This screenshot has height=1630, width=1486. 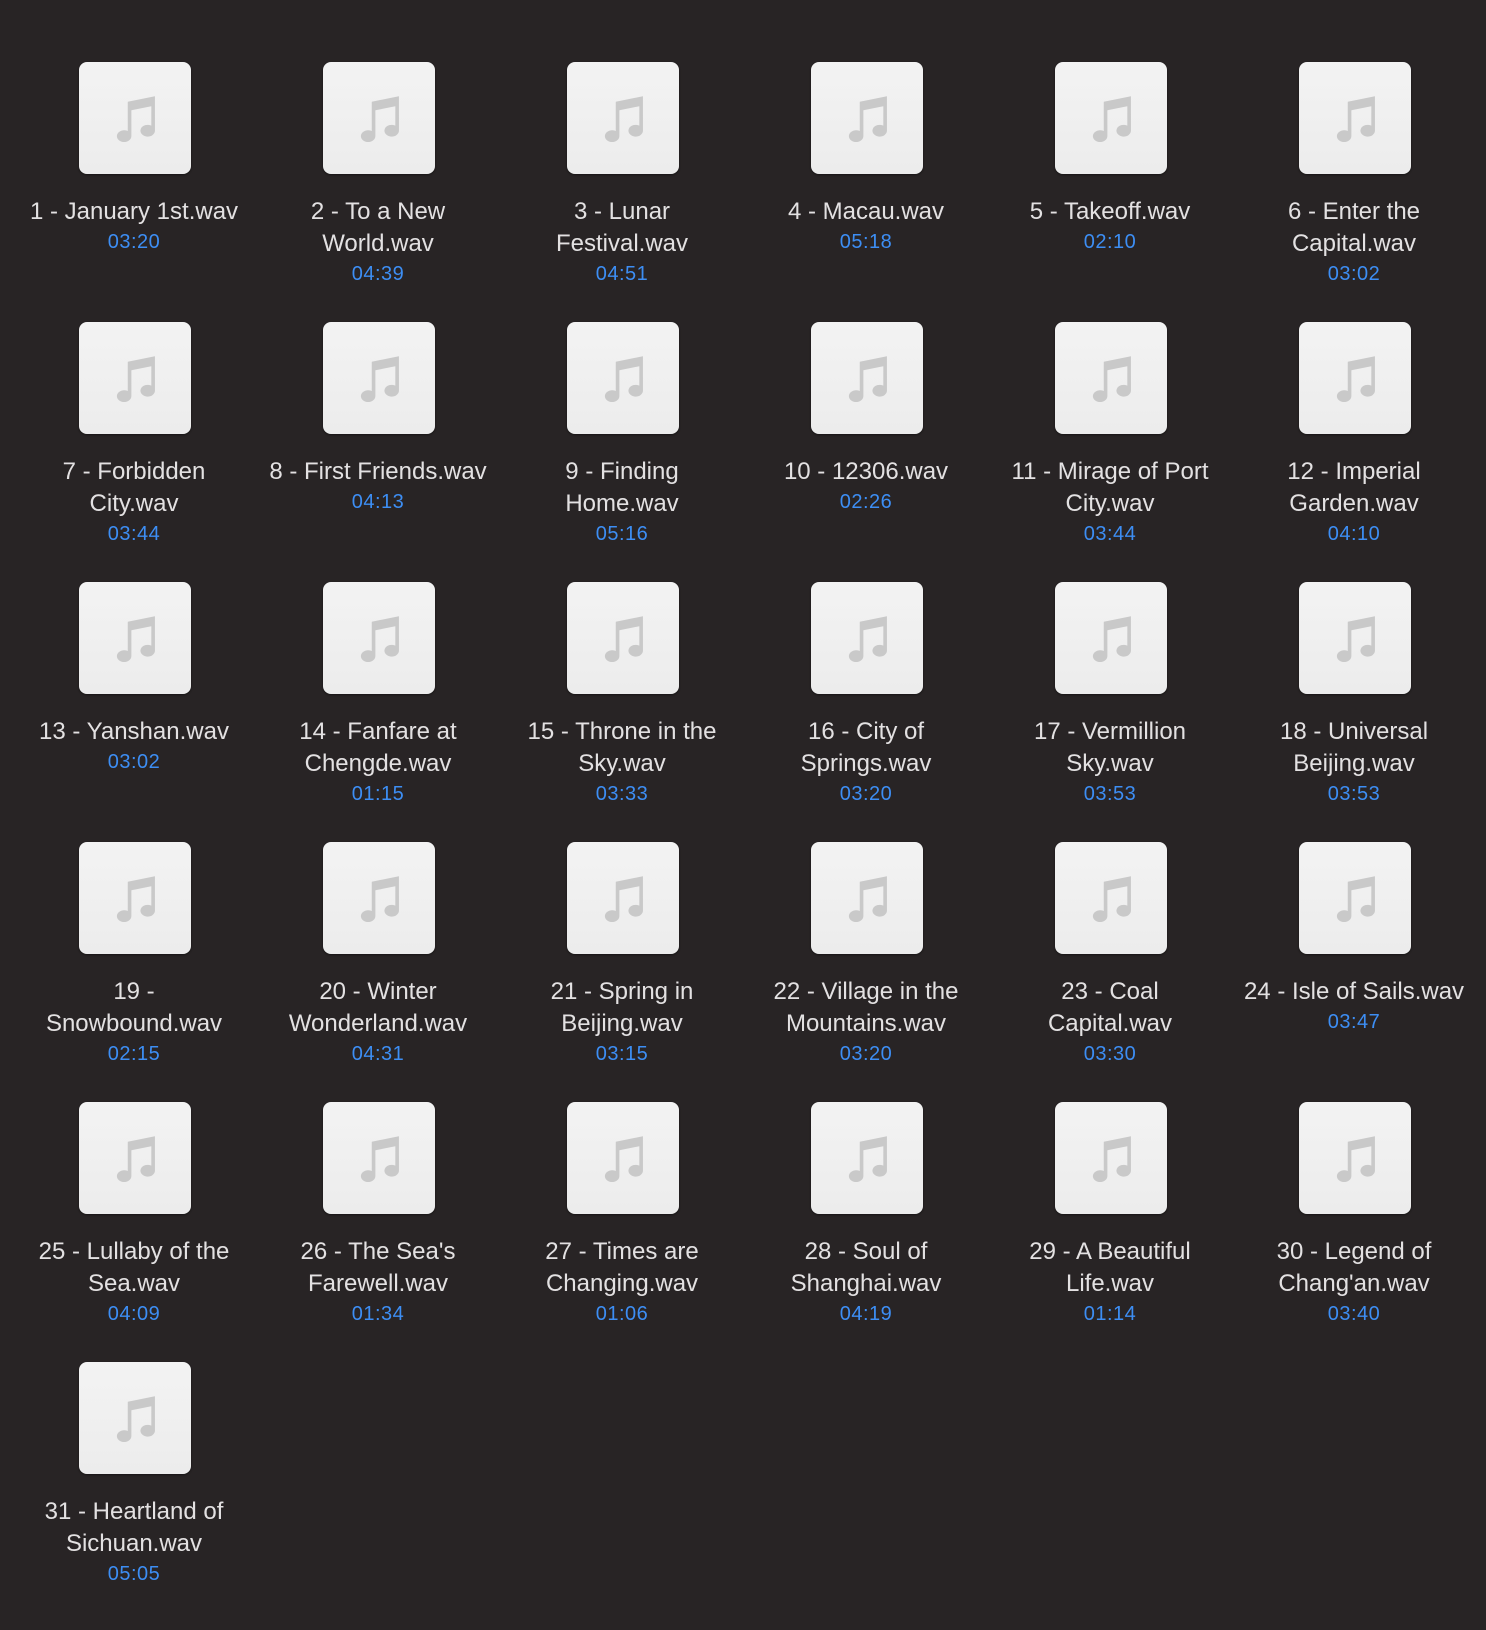 What do you see at coordinates (866, 452) in the screenshot?
I see `file-item: 10 - 12306.wav 02:26` at bounding box center [866, 452].